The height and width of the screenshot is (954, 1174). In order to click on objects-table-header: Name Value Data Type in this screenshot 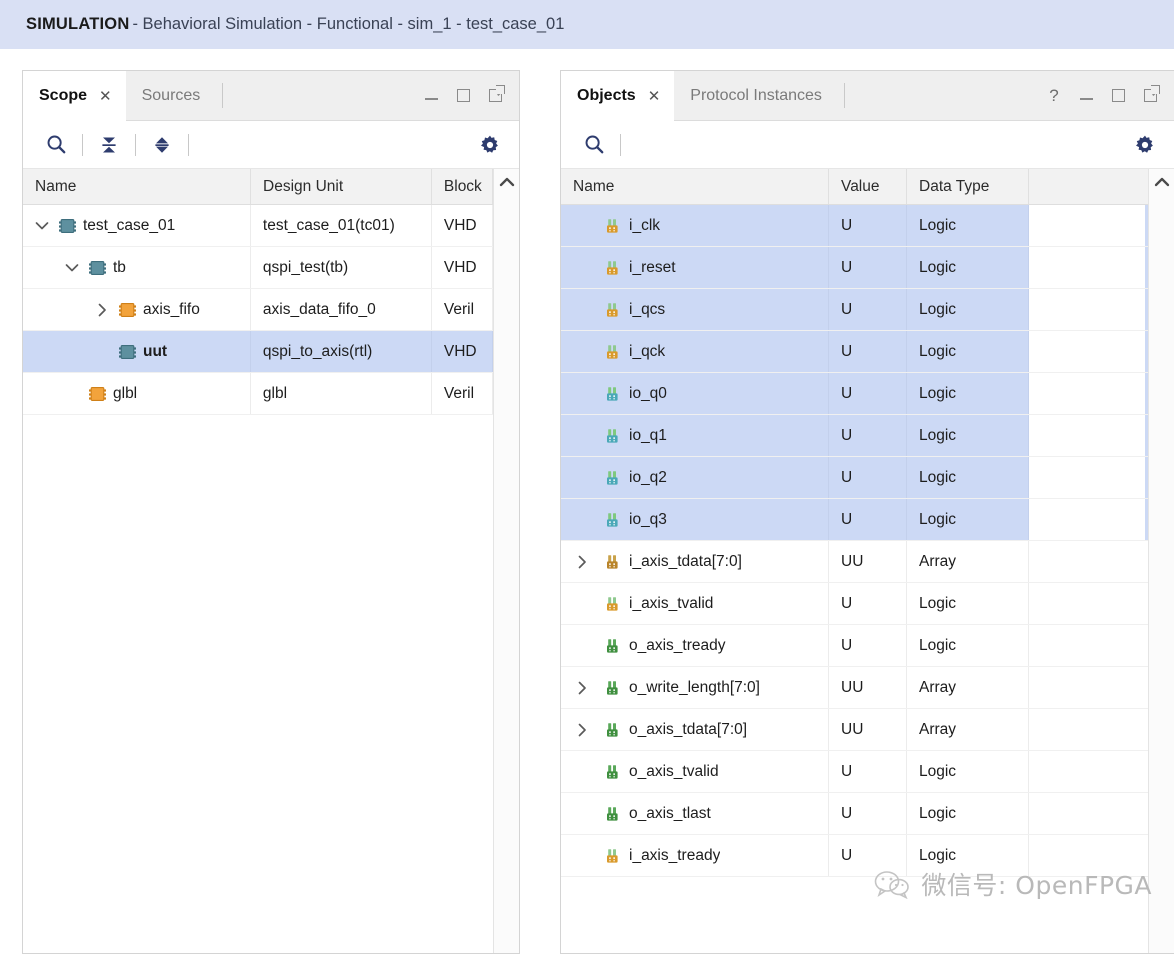, I will do `click(854, 187)`.